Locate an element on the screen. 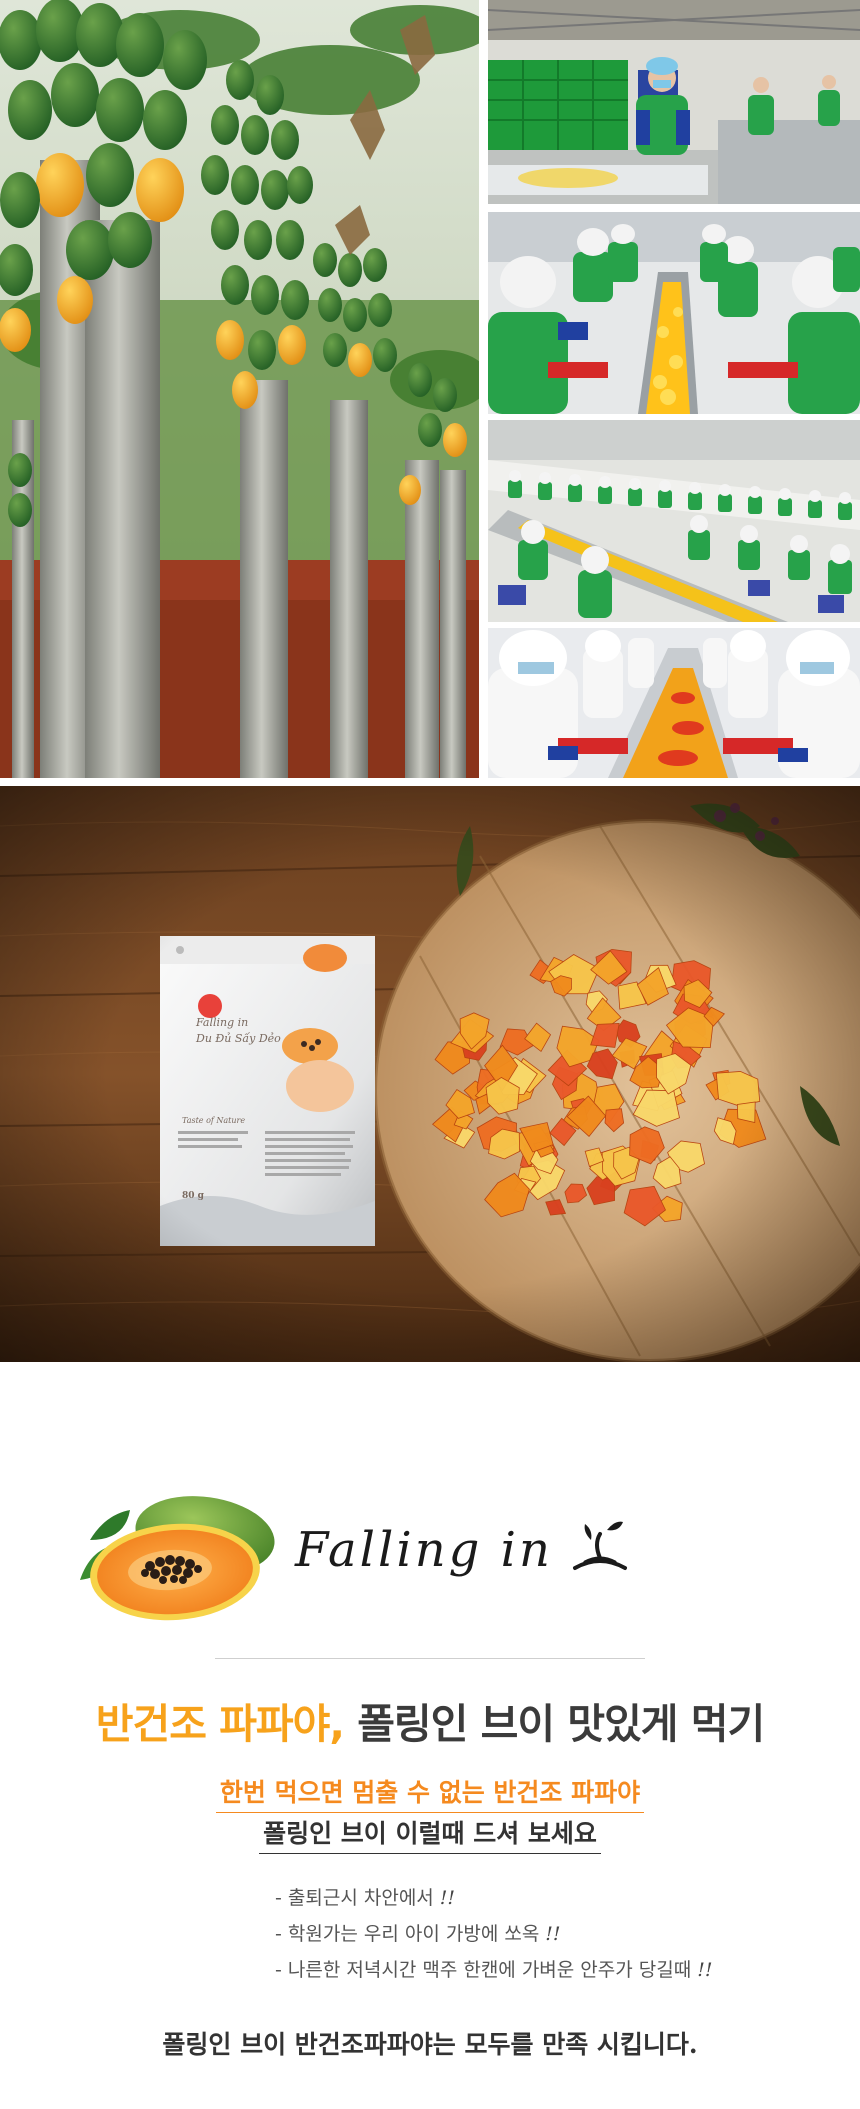 This screenshot has width=860, height=2109. headline-highlight: 반건조 파파야, is located at coordinates (220, 1724).